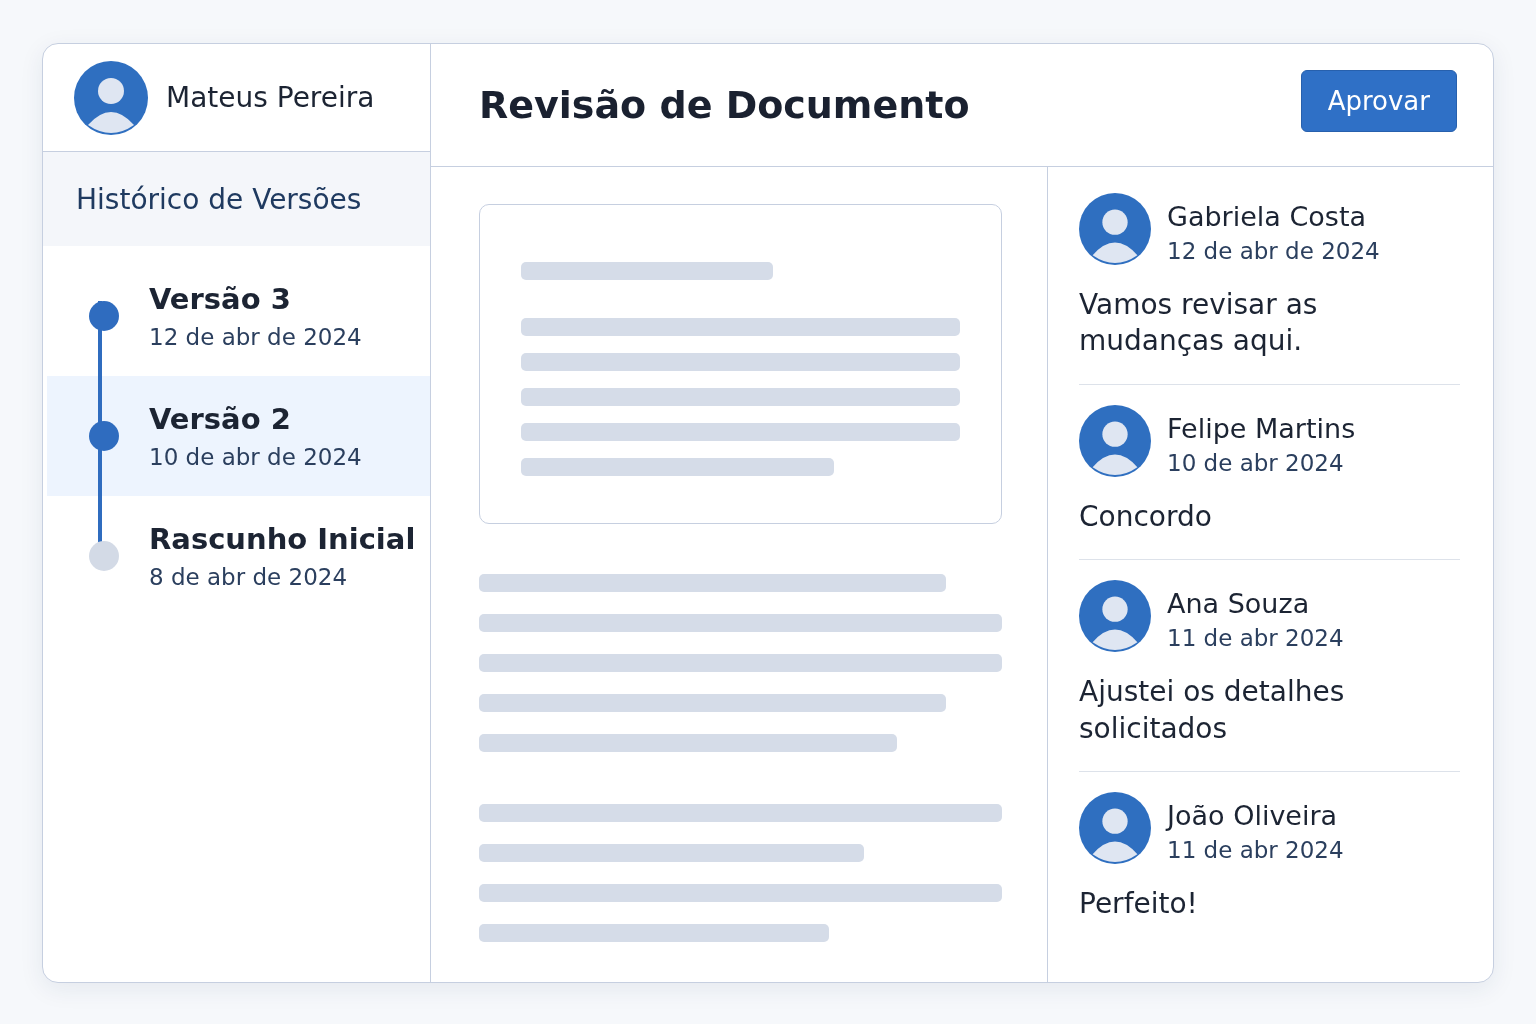  Describe the element at coordinates (724, 105) in the screenshot. I see `page-title: Revisão de Documento` at that location.